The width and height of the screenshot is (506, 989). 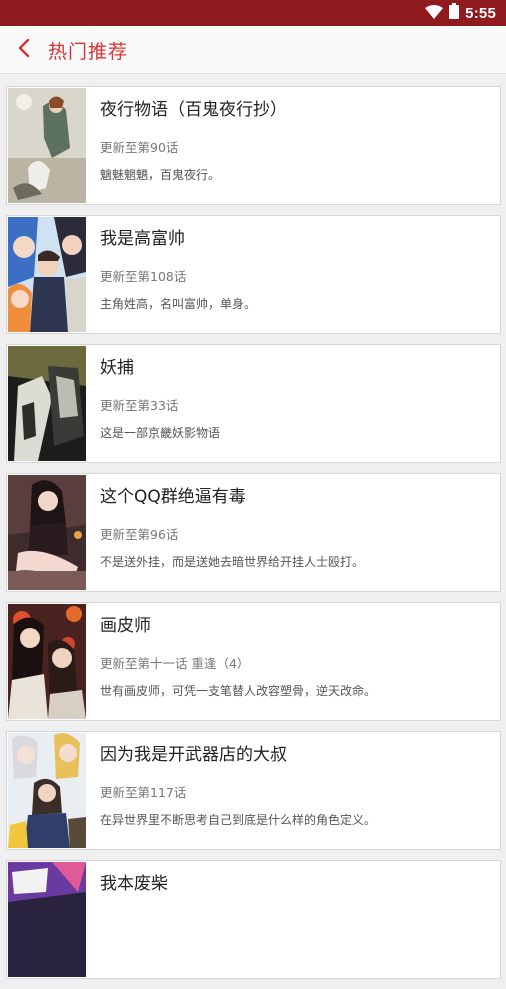 What do you see at coordinates (480, 13) in the screenshot?
I see `status-time: 5:55` at bounding box center [480, 13].